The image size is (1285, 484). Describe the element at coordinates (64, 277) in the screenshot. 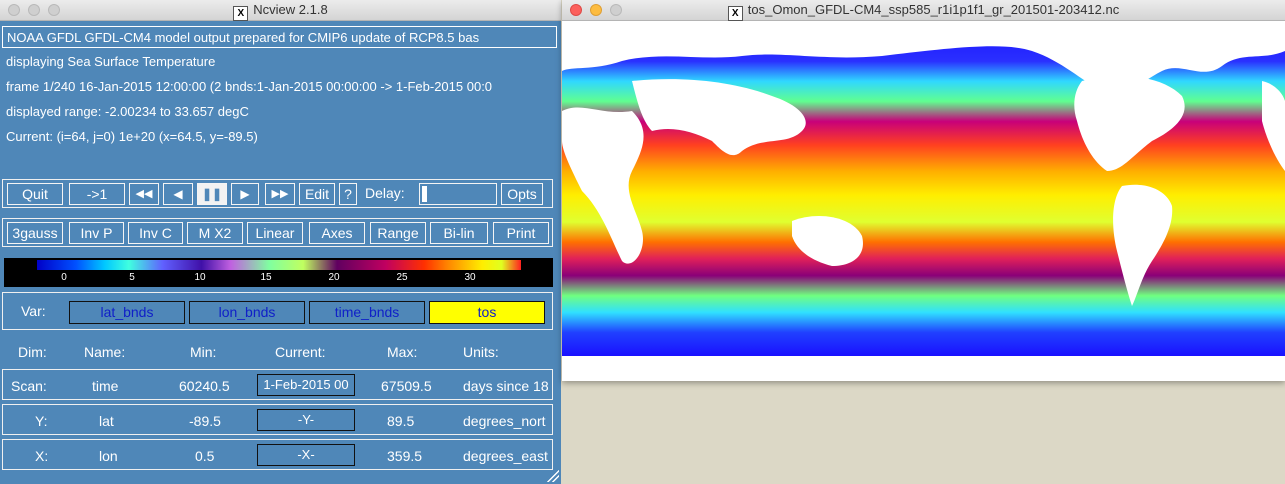

I see `colorbar-tick: 0` at that location.